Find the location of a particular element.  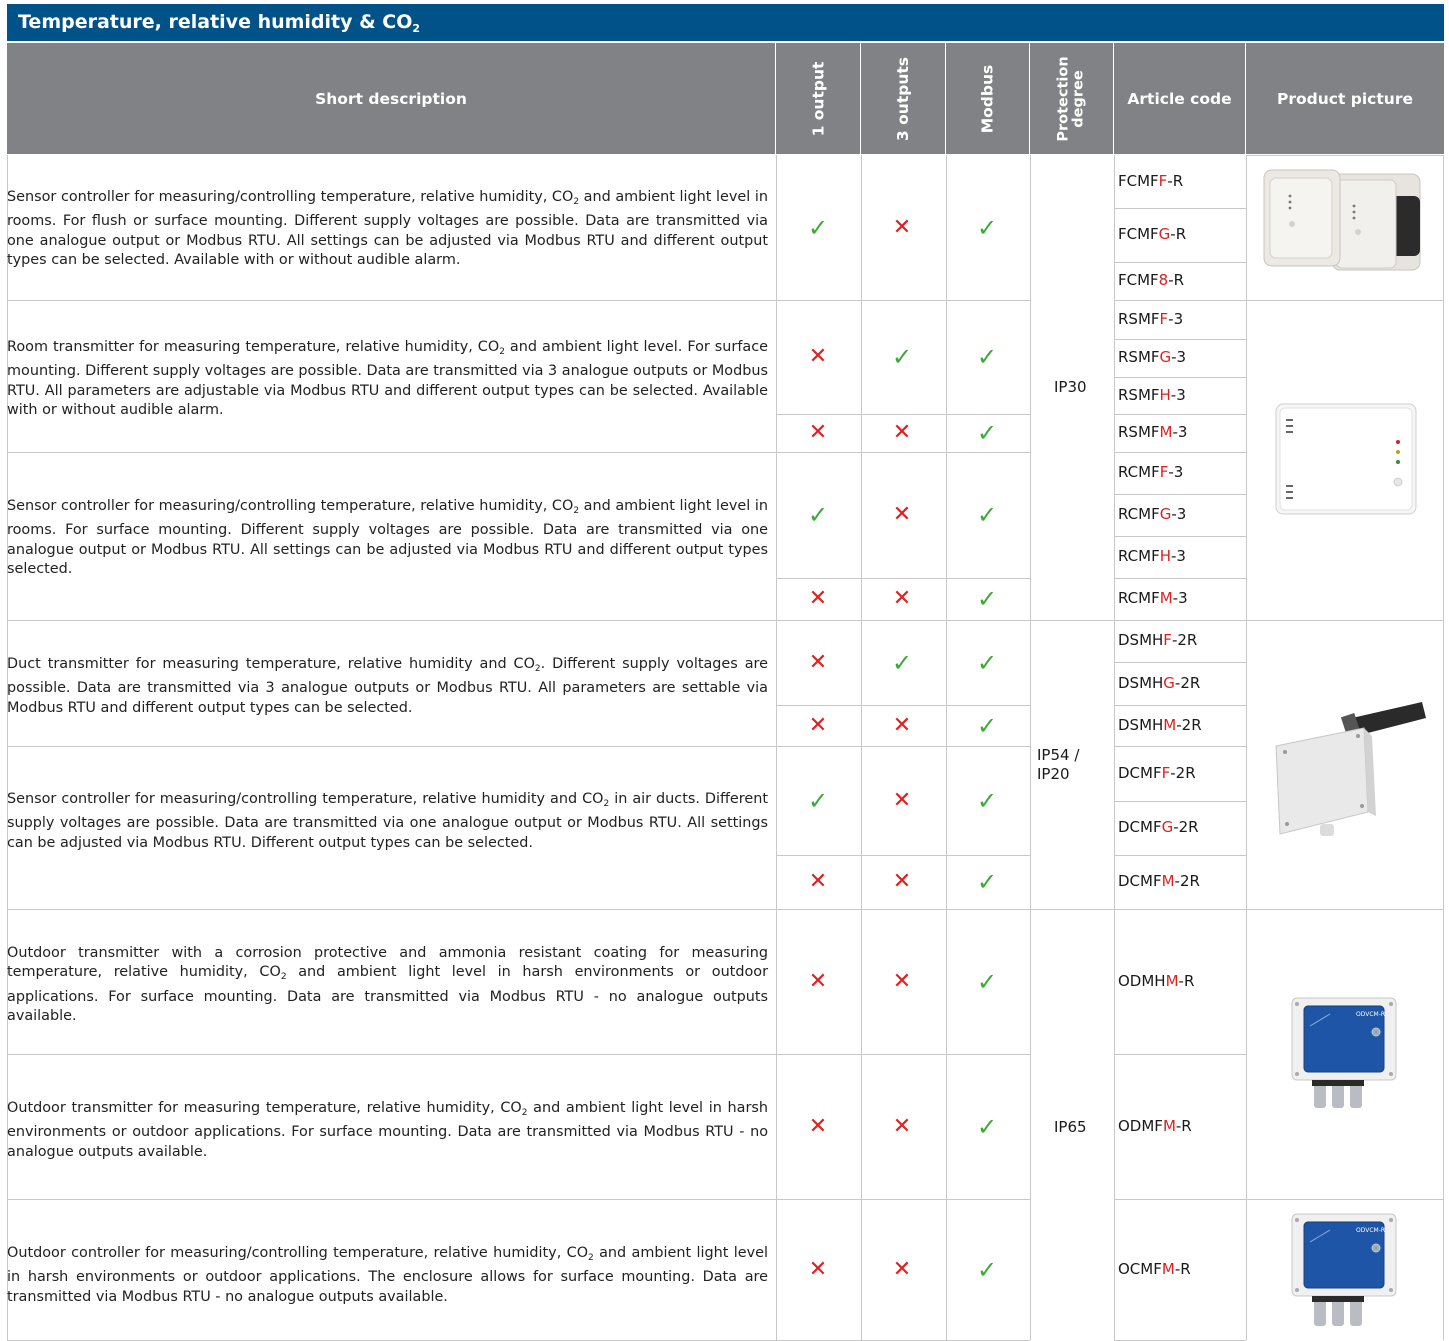

protection-ip65: IP65 is located at coordinates (1070, 1127).